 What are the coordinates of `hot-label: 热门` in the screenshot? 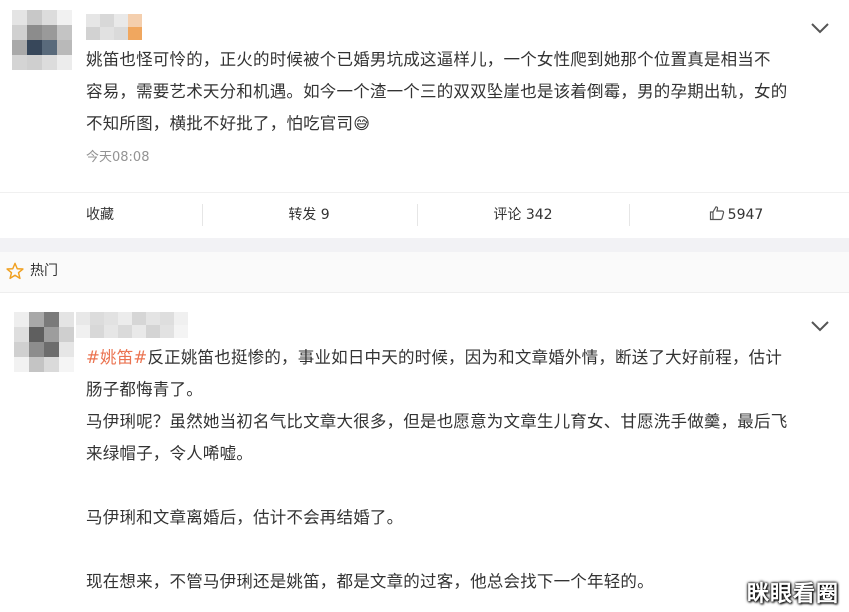 It's located at (44, 271).